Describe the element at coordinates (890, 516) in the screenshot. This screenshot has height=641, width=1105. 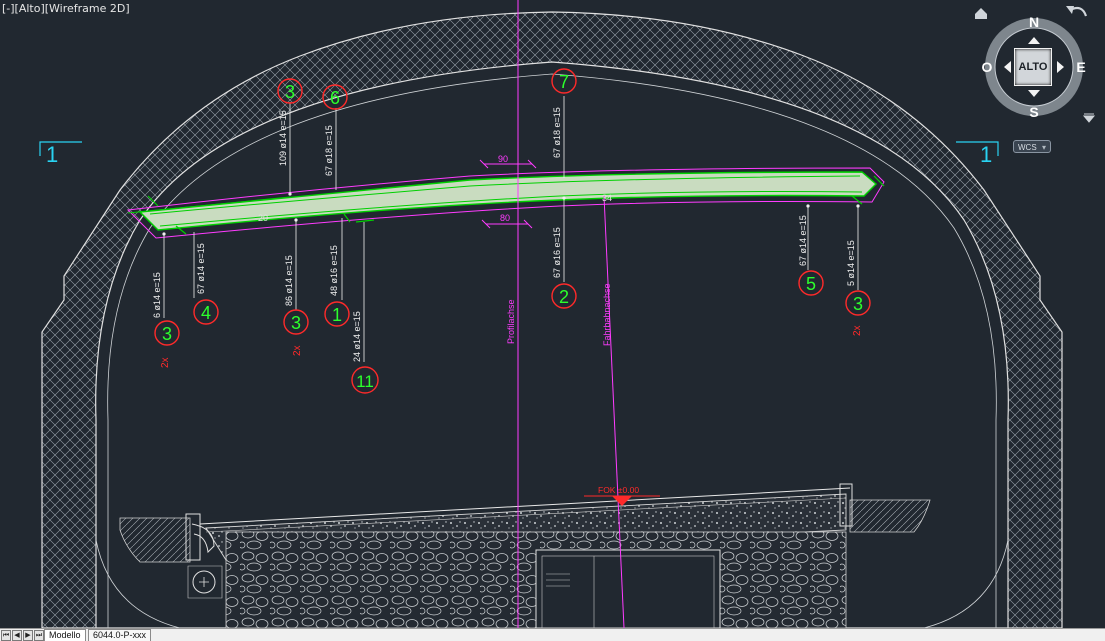
I see `road-base-hatch-right` at that location.